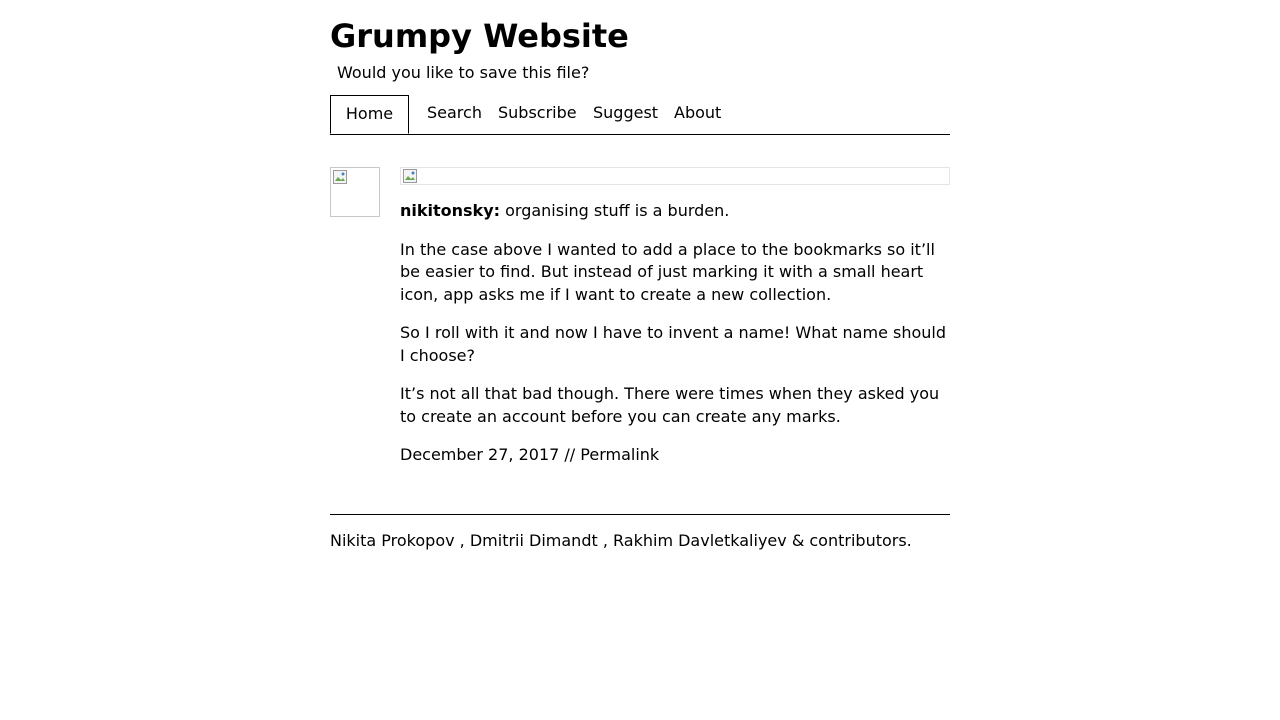 Image resolution: width=1280 pixels, height=720 pixels. Describe the element at coordinates (675, 455) in the screenshot. I see `post-meta: December 27, 2017 // Permalink` at that location.